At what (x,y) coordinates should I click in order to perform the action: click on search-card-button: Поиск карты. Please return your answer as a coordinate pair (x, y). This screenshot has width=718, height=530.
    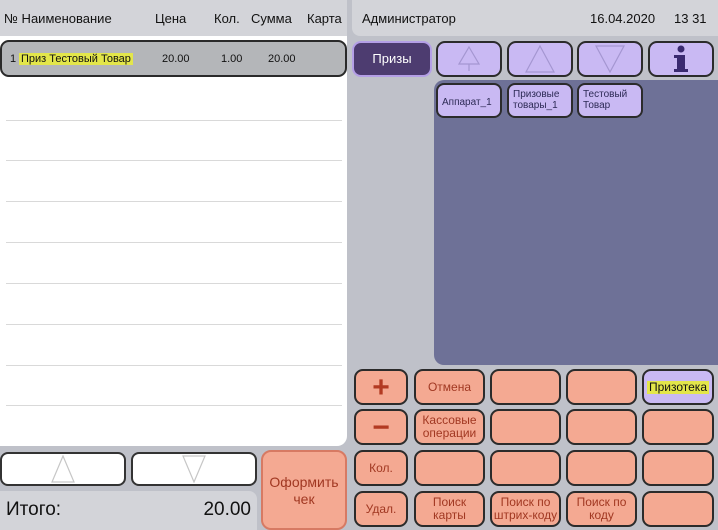
    Looking at the image, I should click on (449, 509).